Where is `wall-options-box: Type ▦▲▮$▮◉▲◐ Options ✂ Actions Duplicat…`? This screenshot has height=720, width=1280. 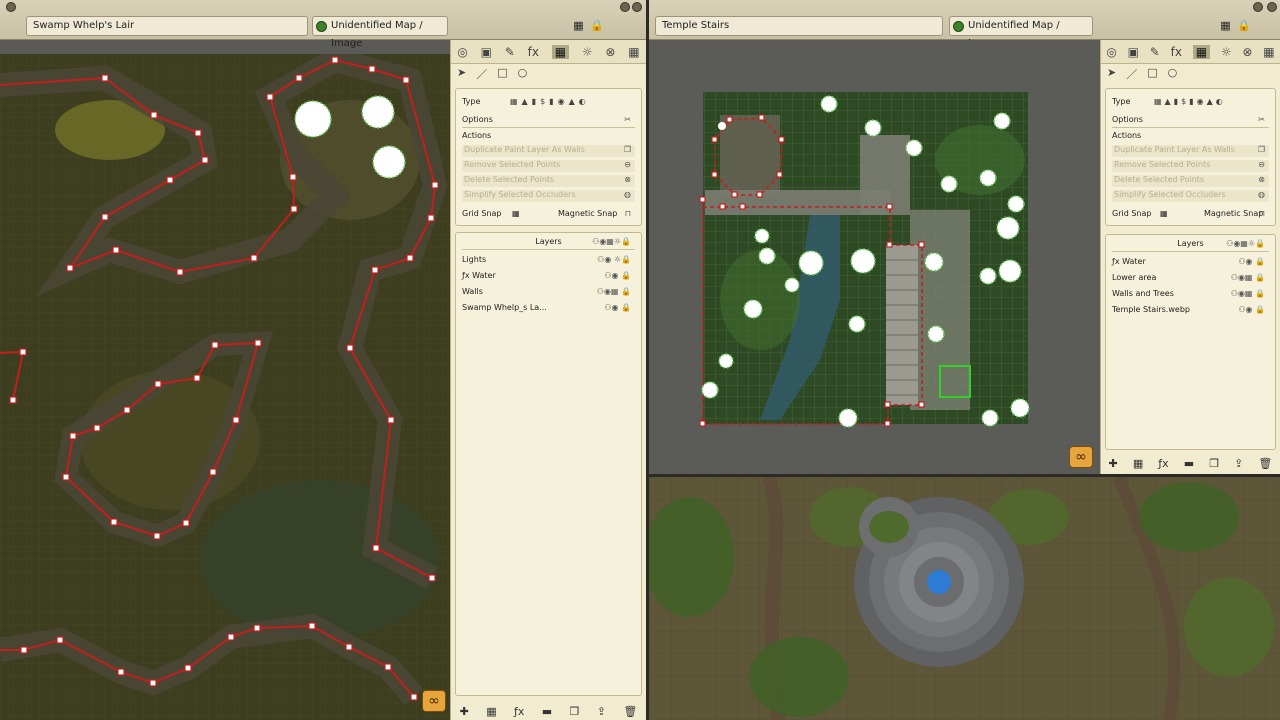
wall-options-box: Type ▦▲▮$▮◉▲◐ Options ✂ Actions Duplicat… is located at coordinates (548, 157).